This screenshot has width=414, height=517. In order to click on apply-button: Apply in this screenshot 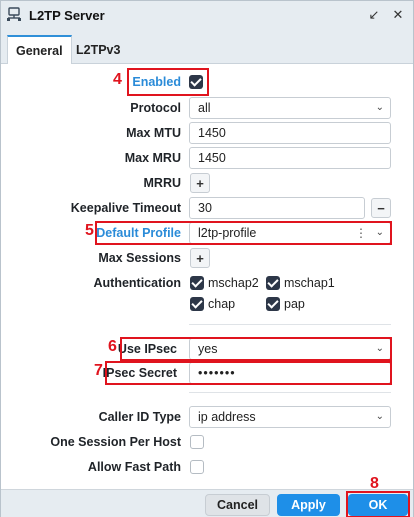, I will do `click(308, 505)`.